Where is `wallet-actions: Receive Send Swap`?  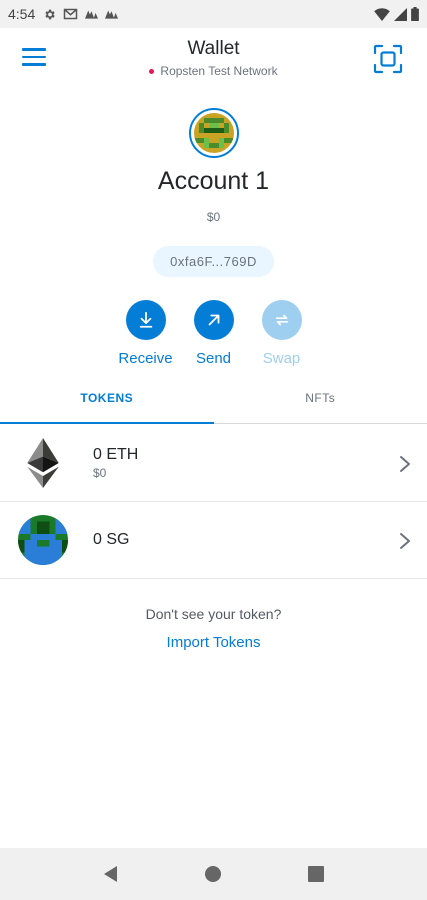
wallet-actions: Receive Send Swap is located at coordinates (213, 333).